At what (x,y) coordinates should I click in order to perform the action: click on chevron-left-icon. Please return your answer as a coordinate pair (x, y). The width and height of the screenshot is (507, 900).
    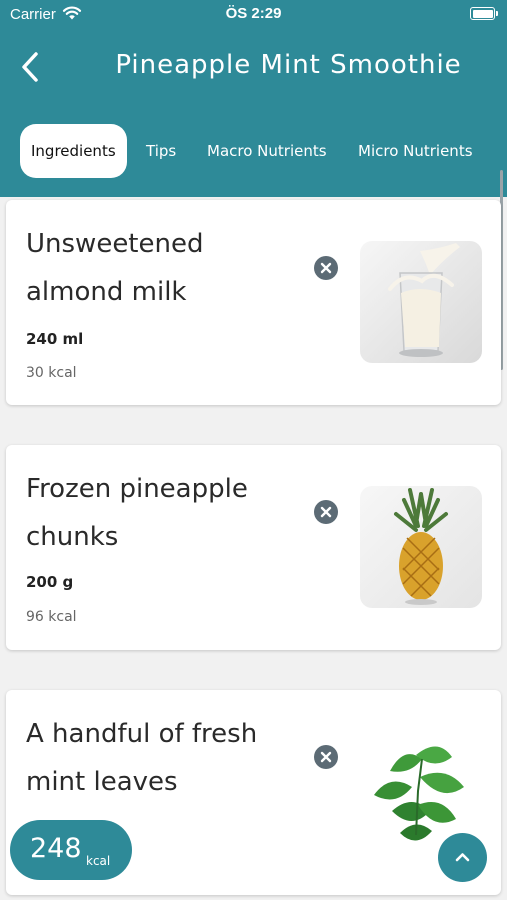
    Looking at the image, I should click on (30, 67).